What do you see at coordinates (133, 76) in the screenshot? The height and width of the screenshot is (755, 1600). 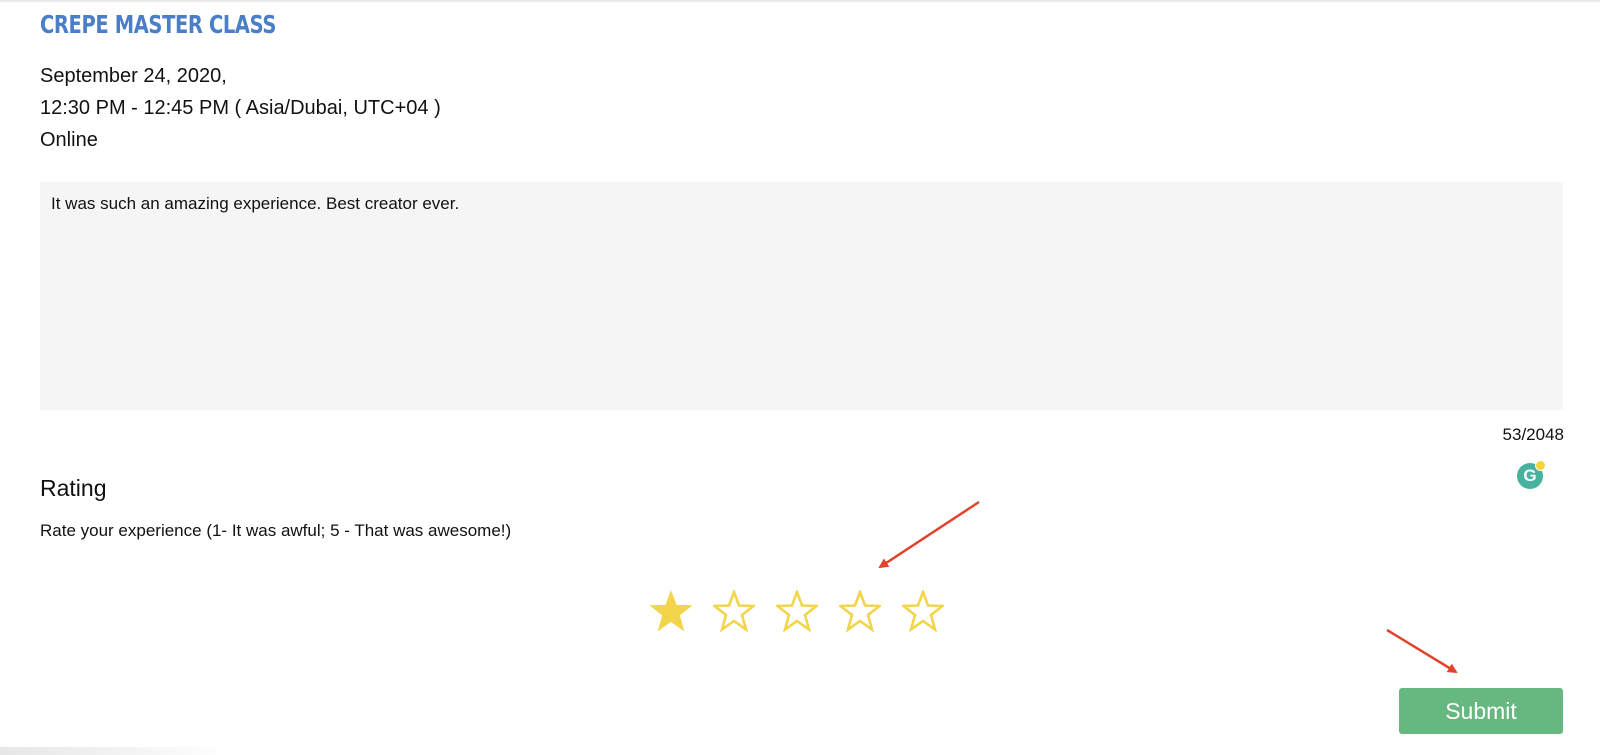 I see `event-date: September 24, 2020,` at bounding box center [133, 76].